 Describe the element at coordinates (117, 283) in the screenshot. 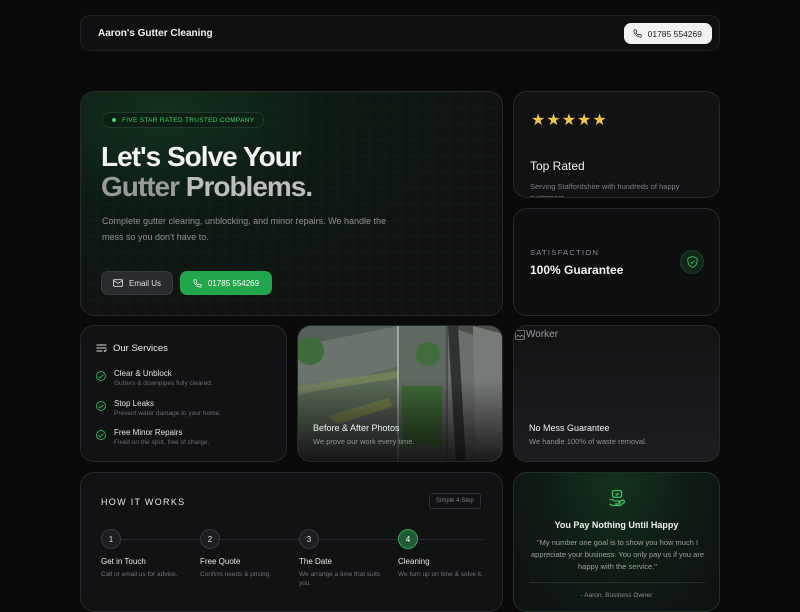

I see `mail-icon` at that location.